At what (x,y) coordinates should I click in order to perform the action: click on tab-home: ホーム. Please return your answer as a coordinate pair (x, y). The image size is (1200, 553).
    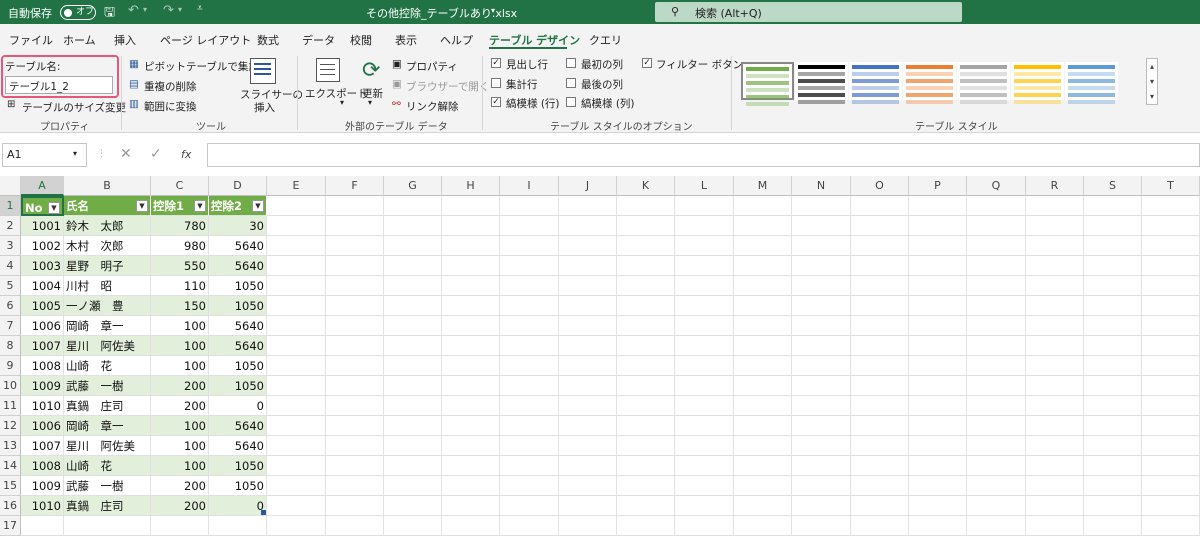
    Looking at the image, I should click on (79, 40).